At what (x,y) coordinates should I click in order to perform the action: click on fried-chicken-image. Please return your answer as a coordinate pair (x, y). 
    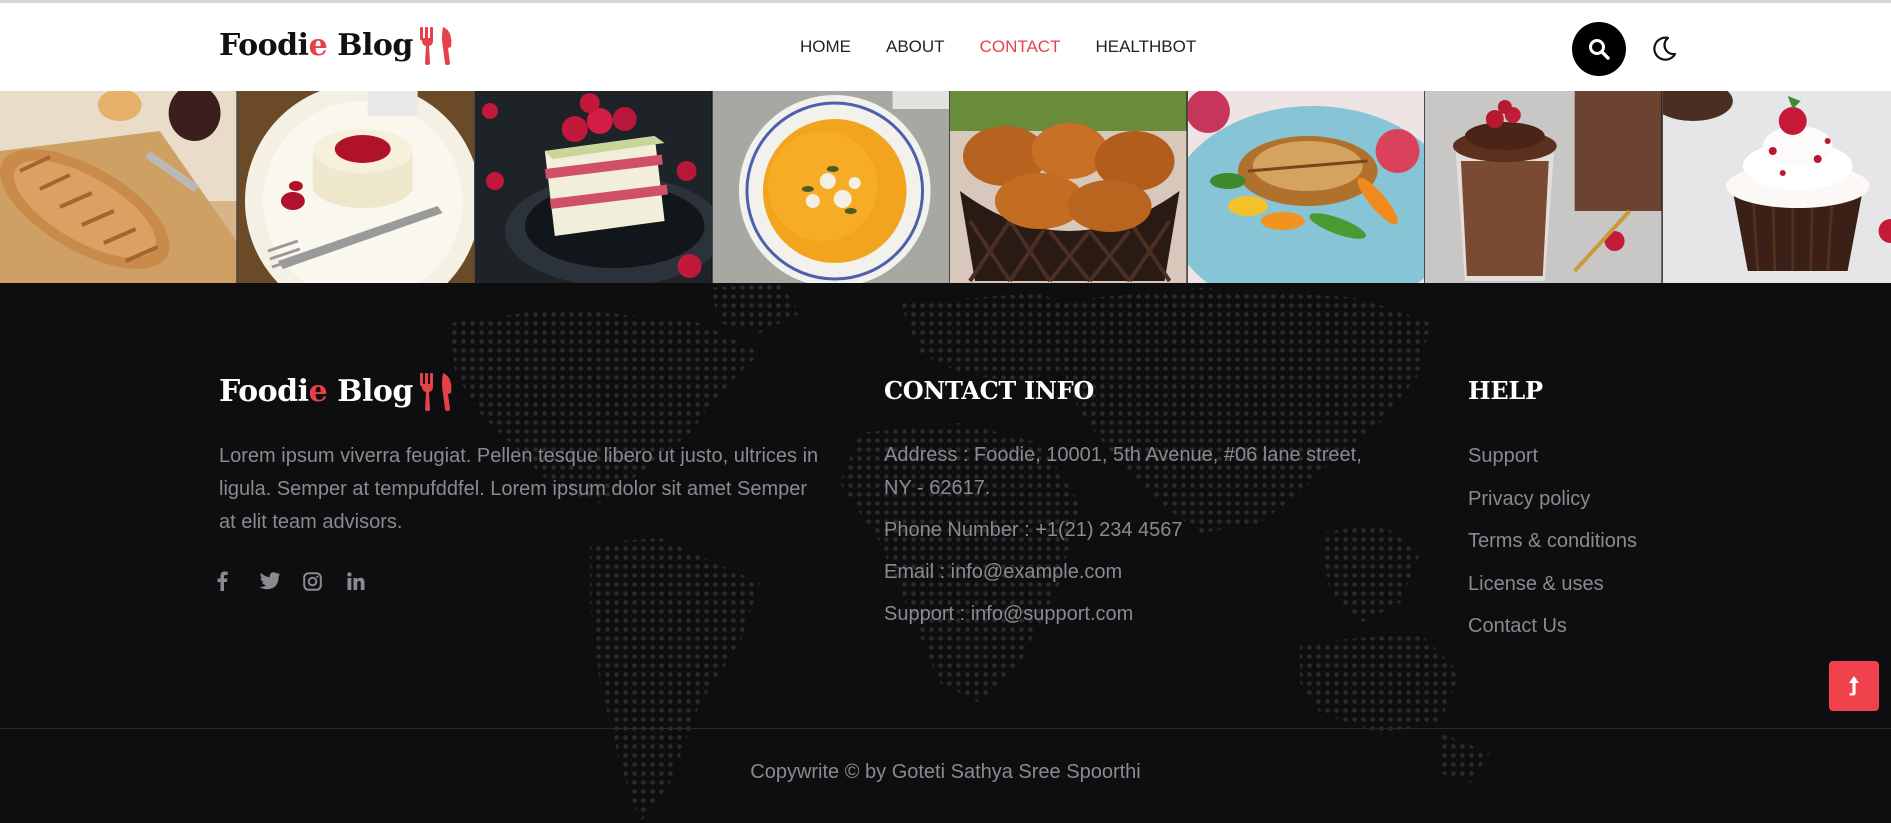
    Looking at the image, I should click on (1069, 187).